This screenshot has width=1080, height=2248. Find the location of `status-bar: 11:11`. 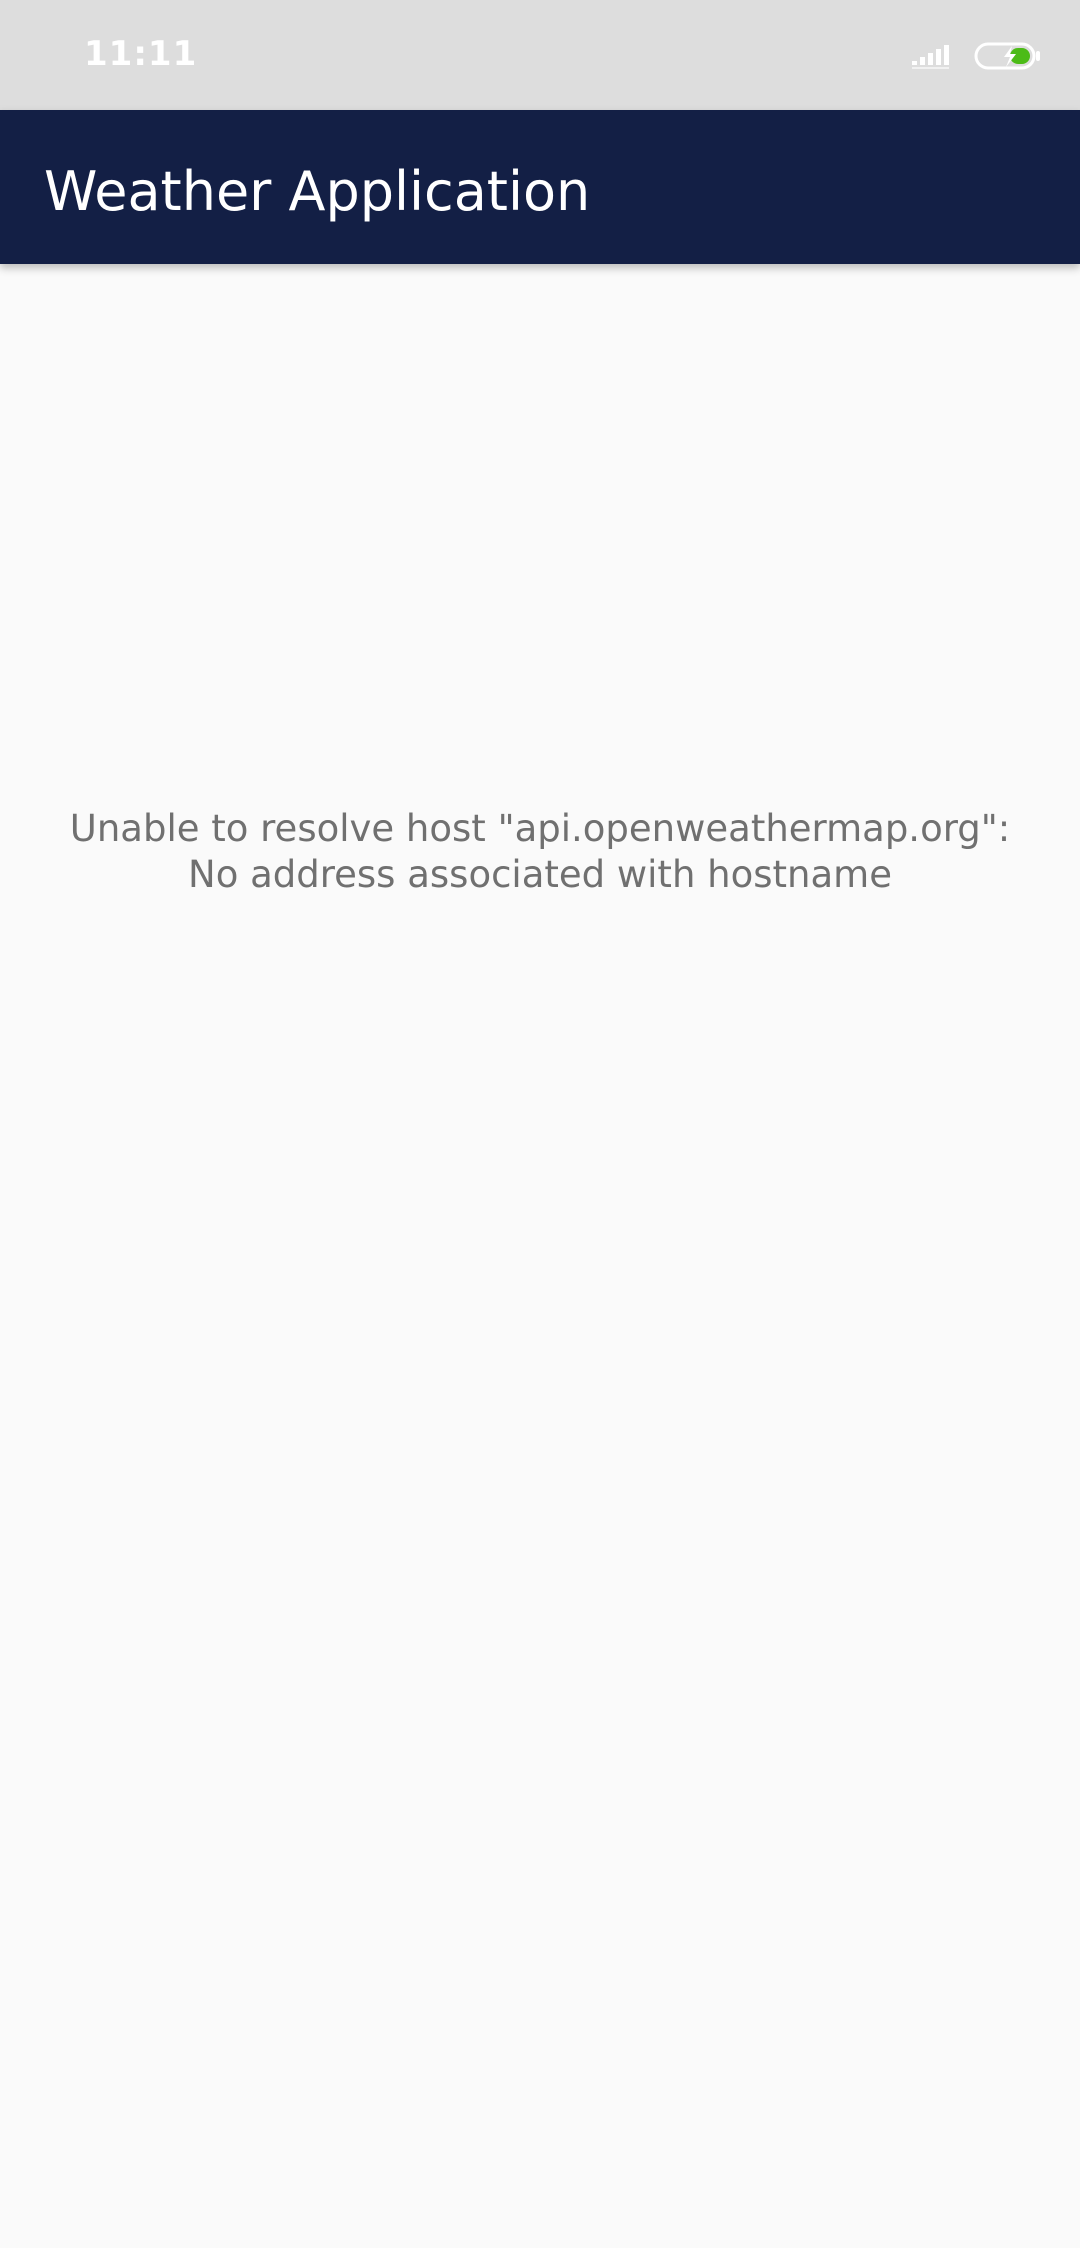

status-bar: 11:11 is located at coordinates (540, 55).